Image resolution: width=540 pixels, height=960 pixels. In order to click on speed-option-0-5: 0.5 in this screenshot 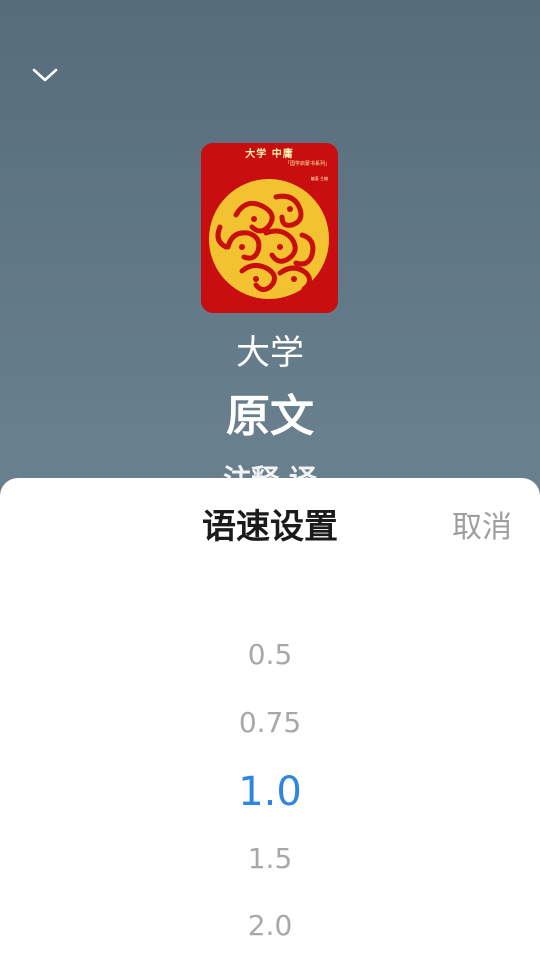, I will do `click(270, 655)`.